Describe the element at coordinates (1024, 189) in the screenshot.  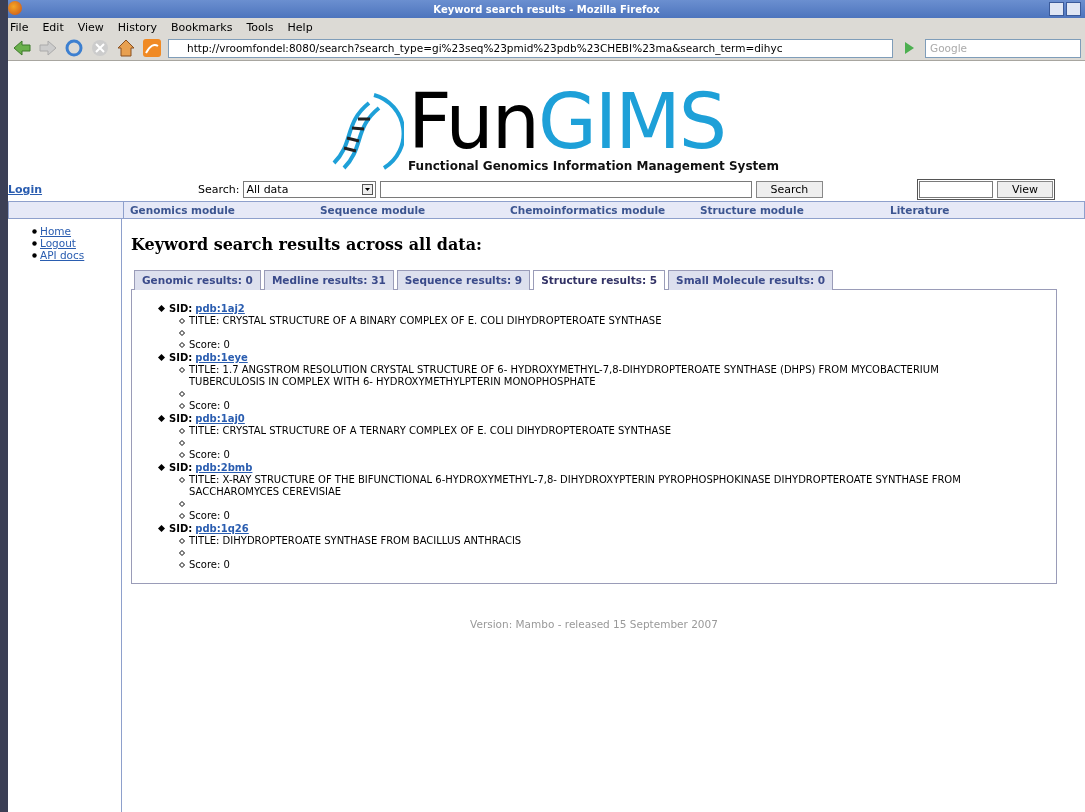
I see `view-button: View` at that location.